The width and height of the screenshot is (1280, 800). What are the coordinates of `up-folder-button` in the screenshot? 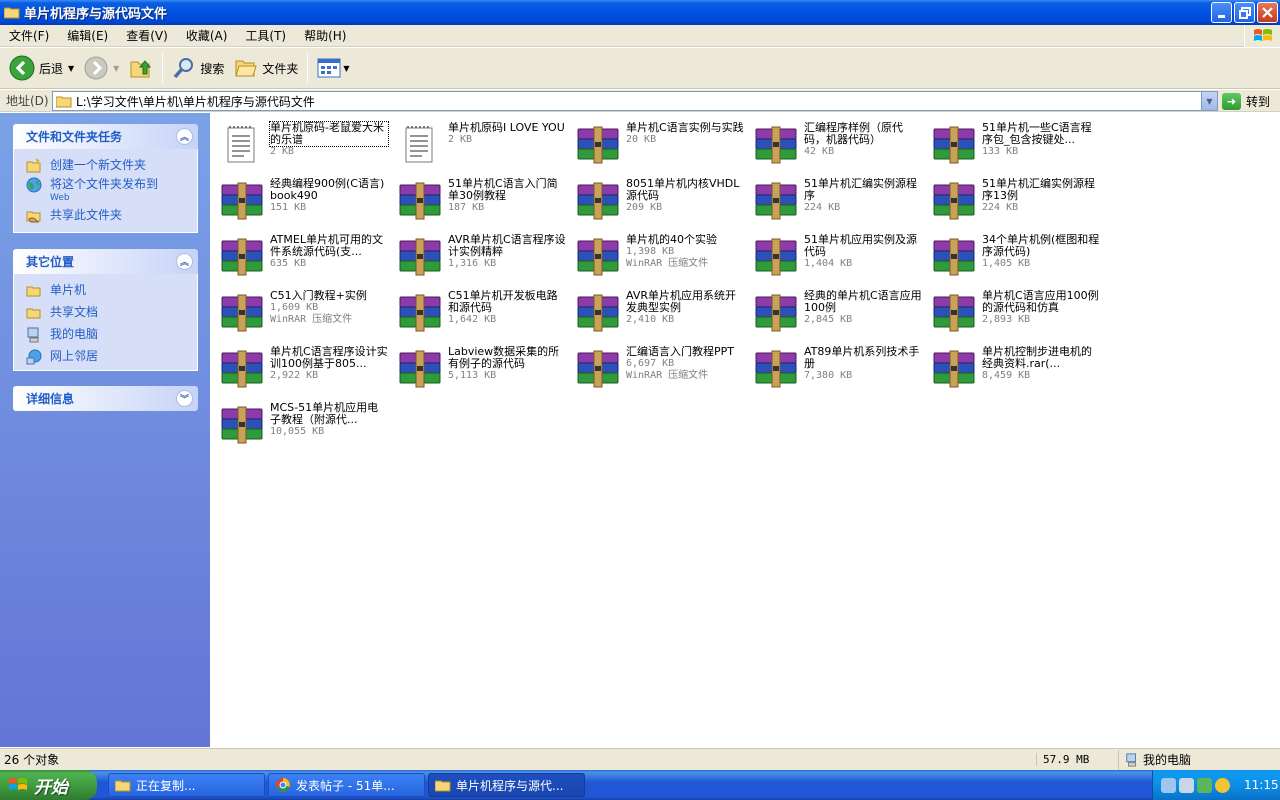 It's located at (141, 68).